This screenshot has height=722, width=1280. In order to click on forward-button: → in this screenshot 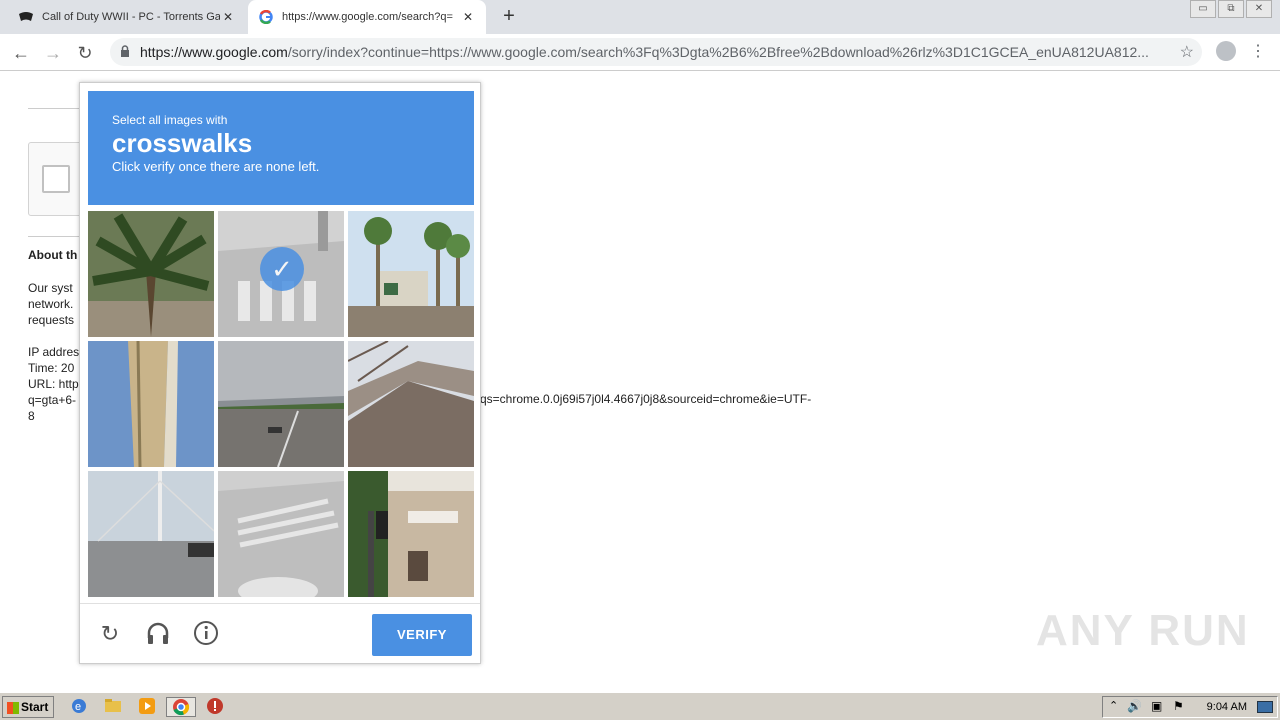, I will do `click(53, 53)`.